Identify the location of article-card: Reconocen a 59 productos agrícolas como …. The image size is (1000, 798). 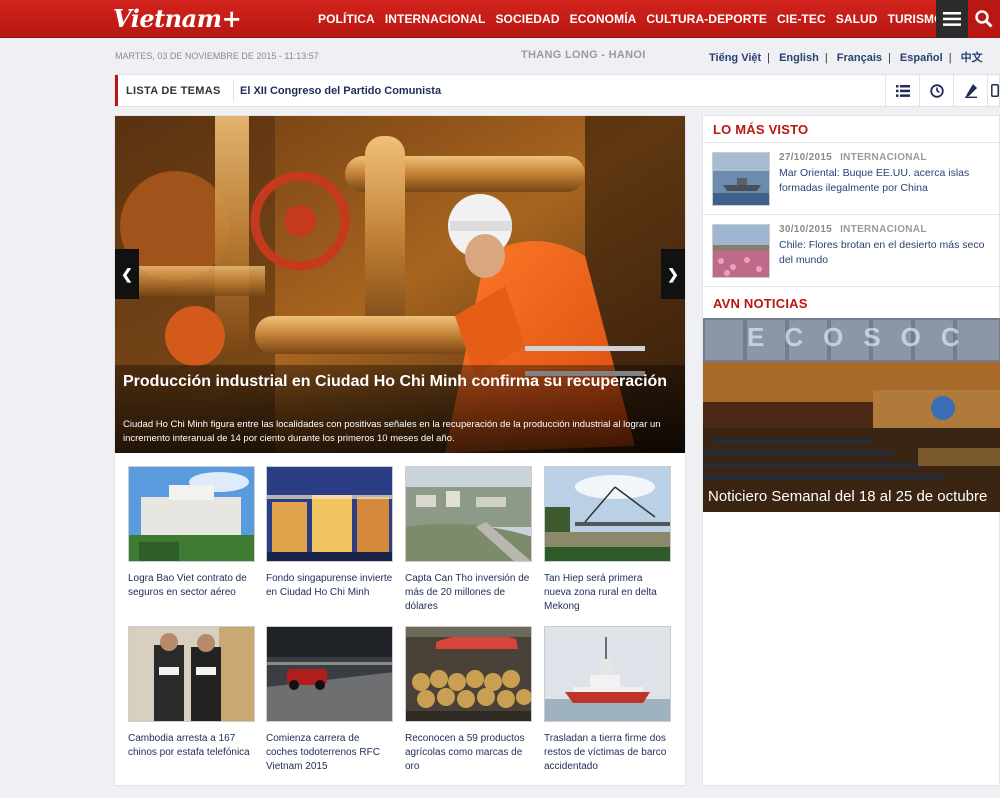
(468, 700).